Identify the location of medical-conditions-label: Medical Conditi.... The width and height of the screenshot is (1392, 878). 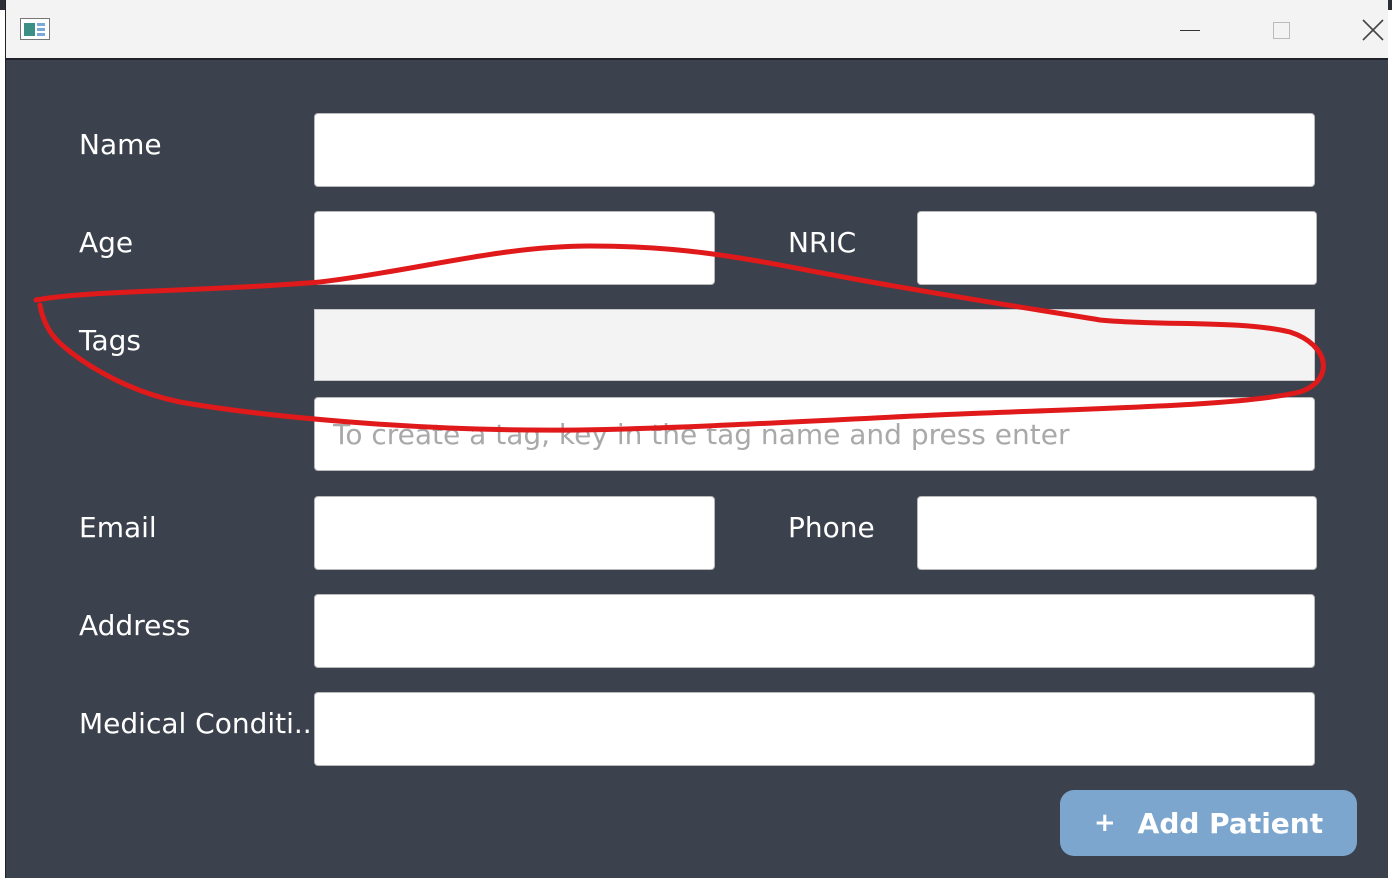
(200, 723).